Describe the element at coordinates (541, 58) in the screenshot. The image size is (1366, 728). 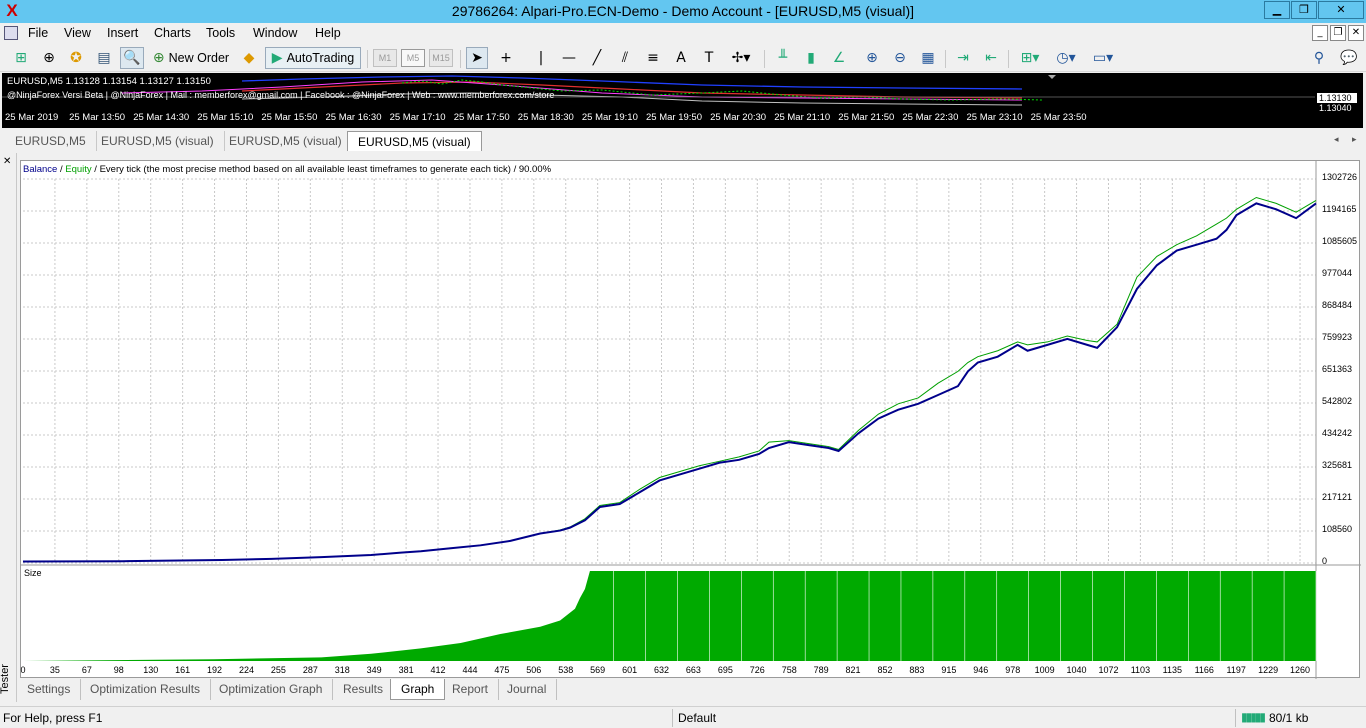
I see `vertical-line-icon: |` at that location.